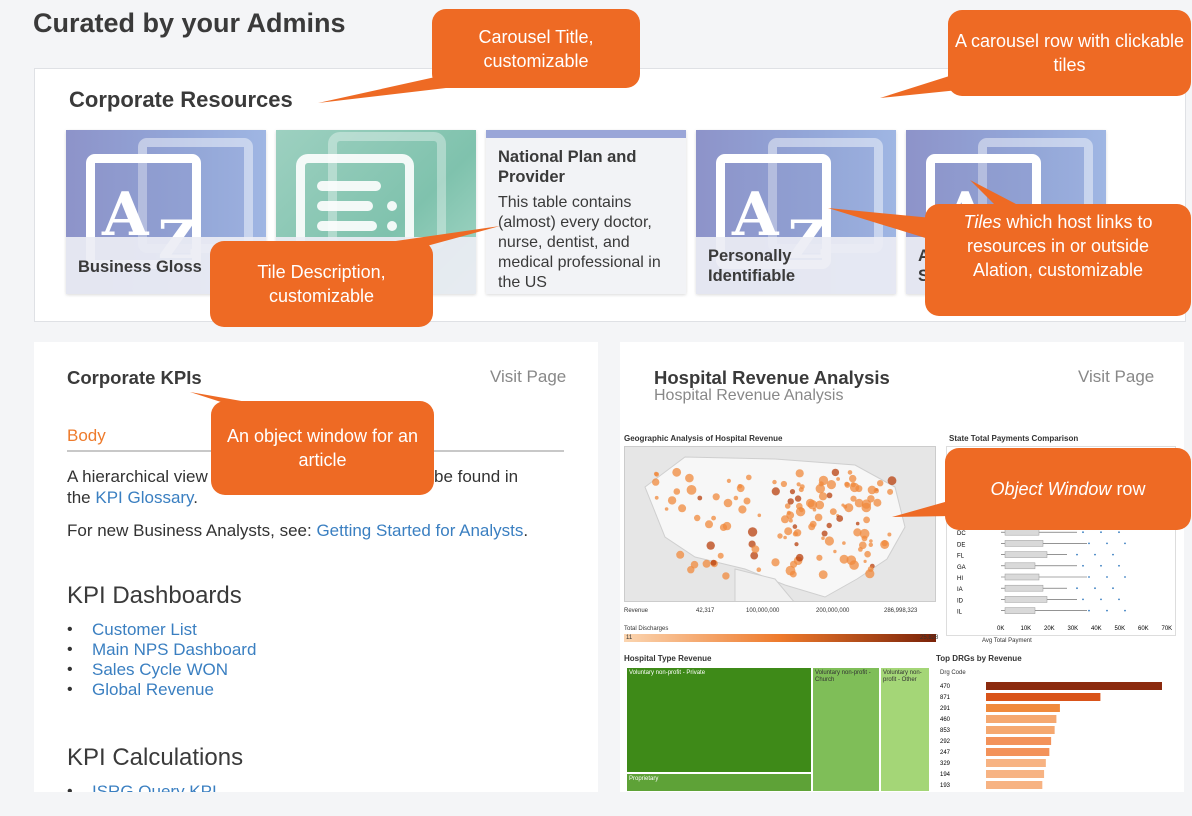  I want to click on drg-code: 871, so click(945, 698).